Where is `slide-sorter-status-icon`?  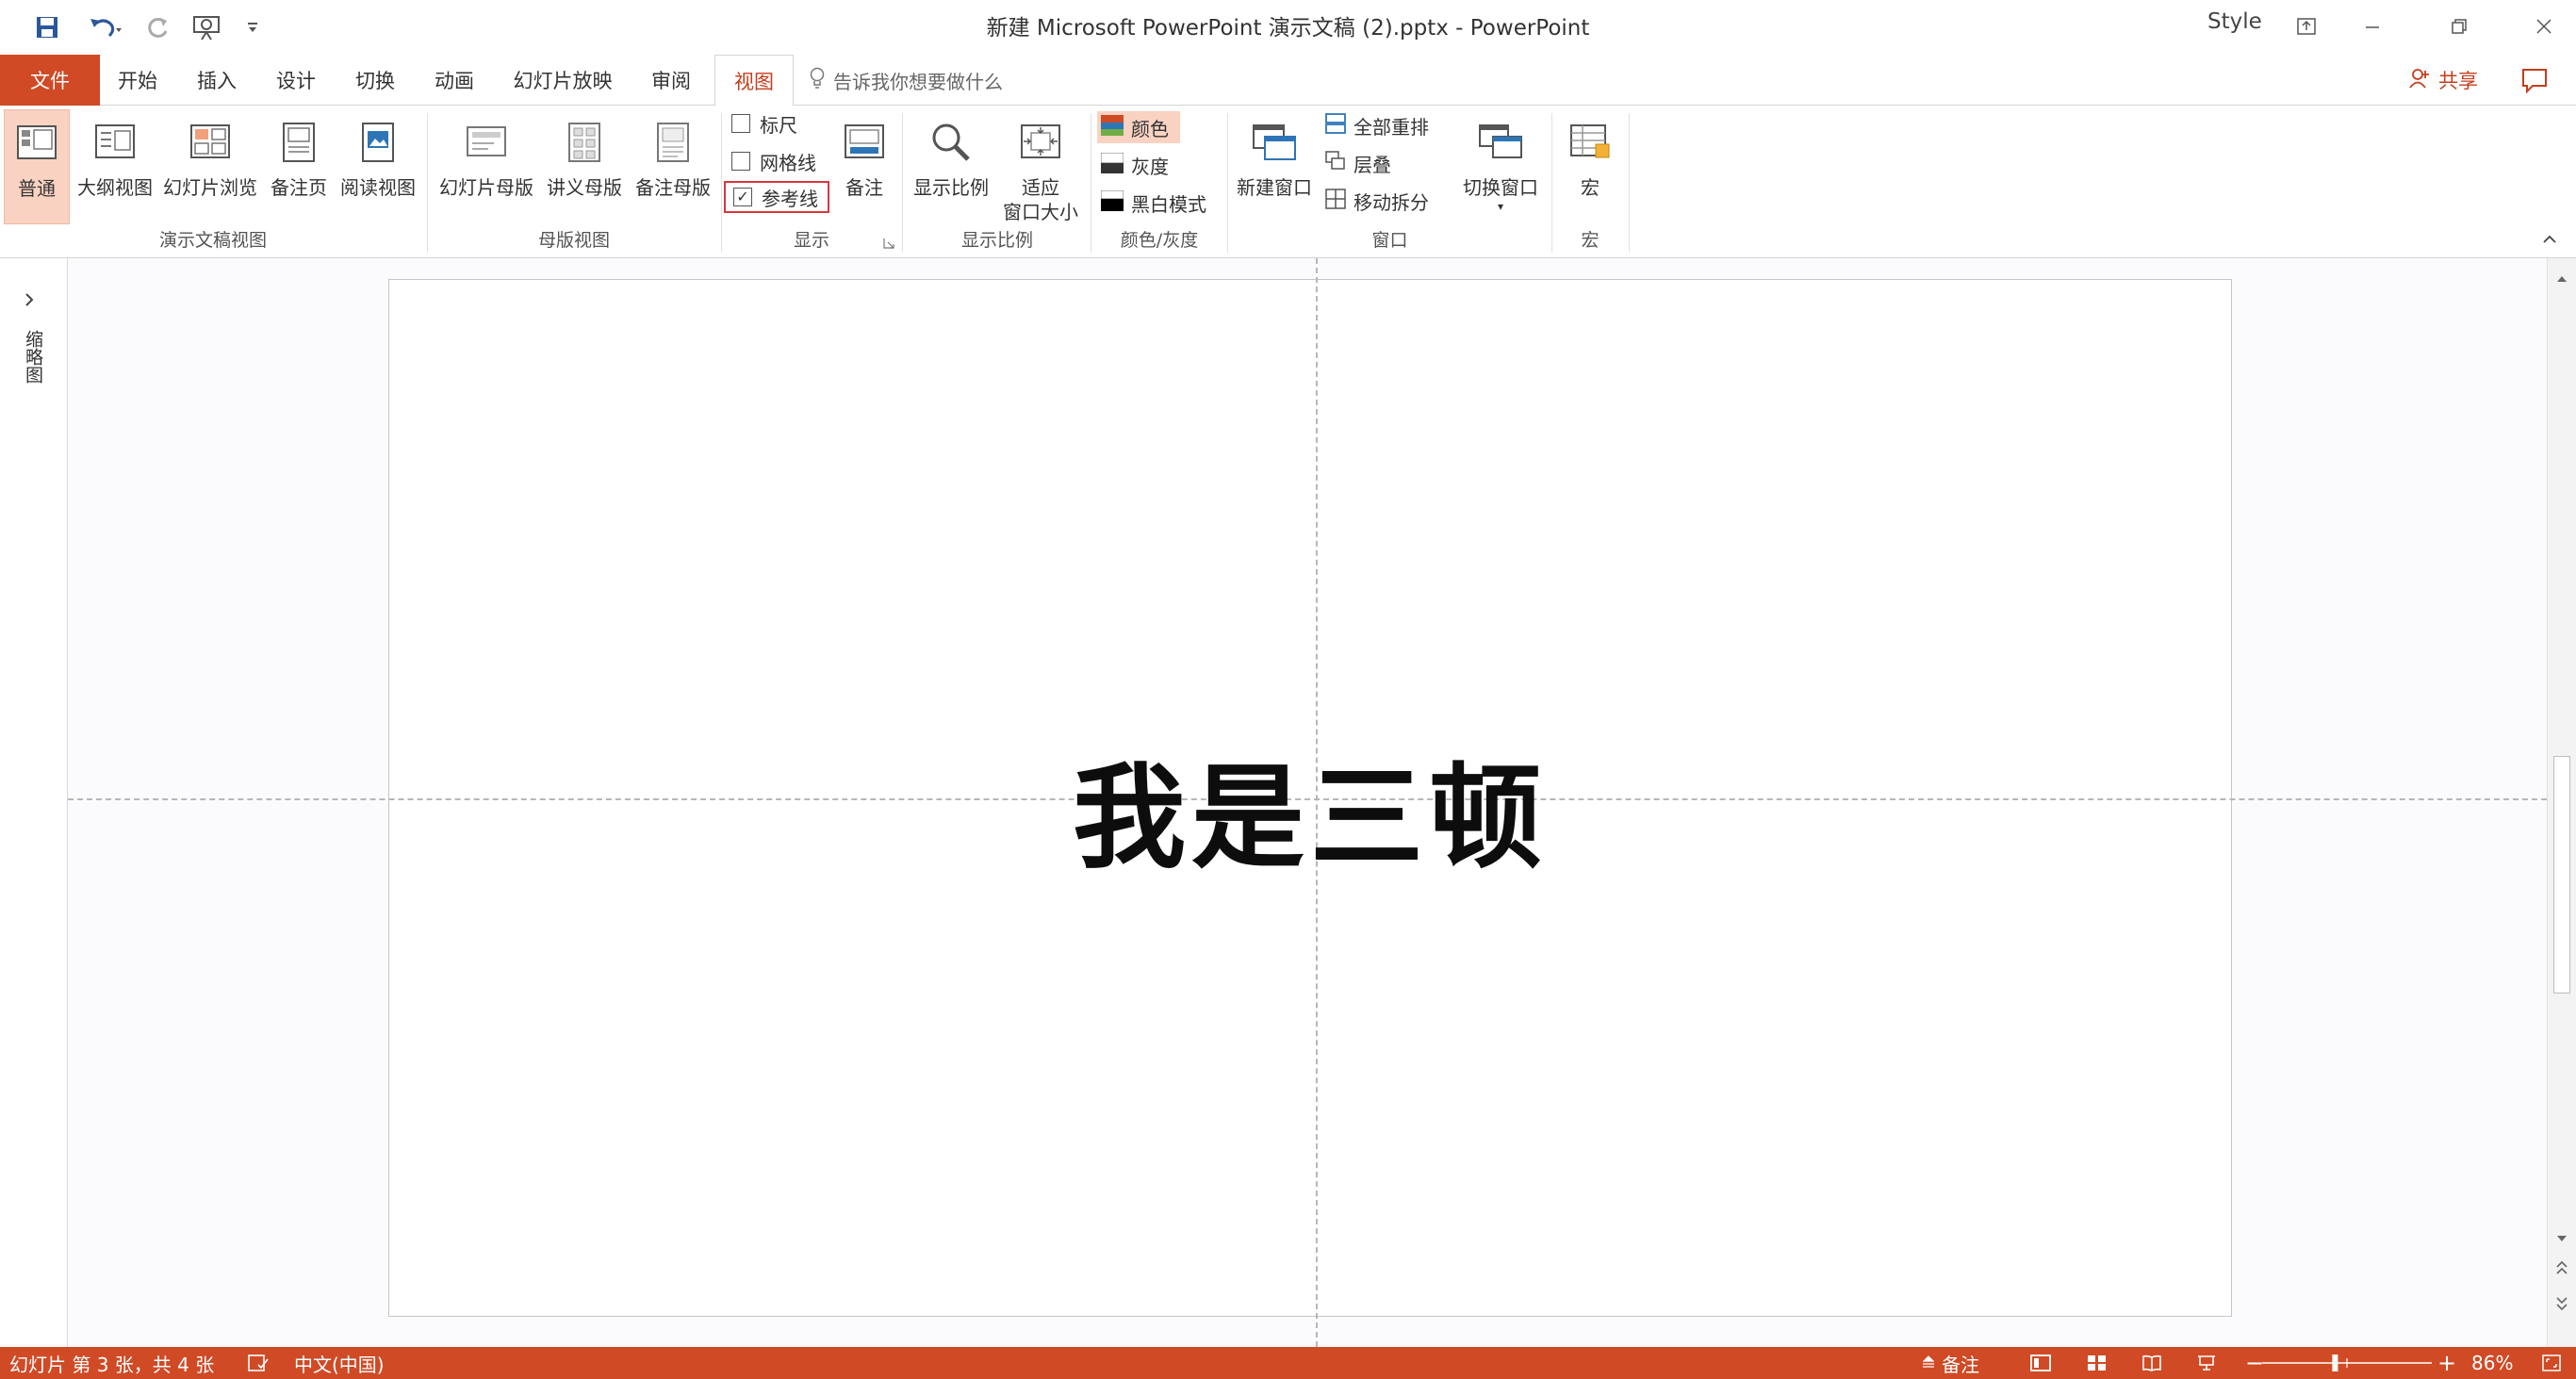 slide-sorter-status-icon is located at coordinates (2097, 1363).